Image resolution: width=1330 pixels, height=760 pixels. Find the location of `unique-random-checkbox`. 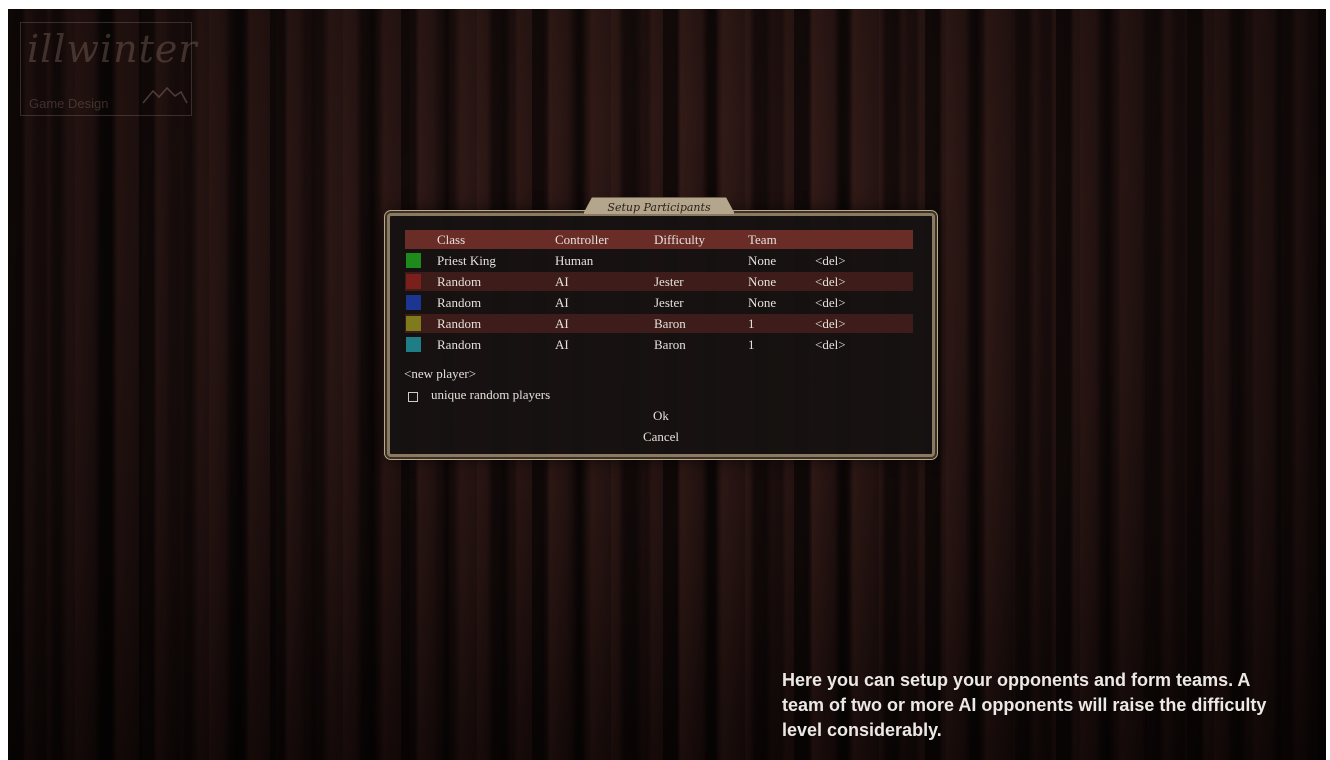

unique-random-checkbox is located at coordinates (413, 397).